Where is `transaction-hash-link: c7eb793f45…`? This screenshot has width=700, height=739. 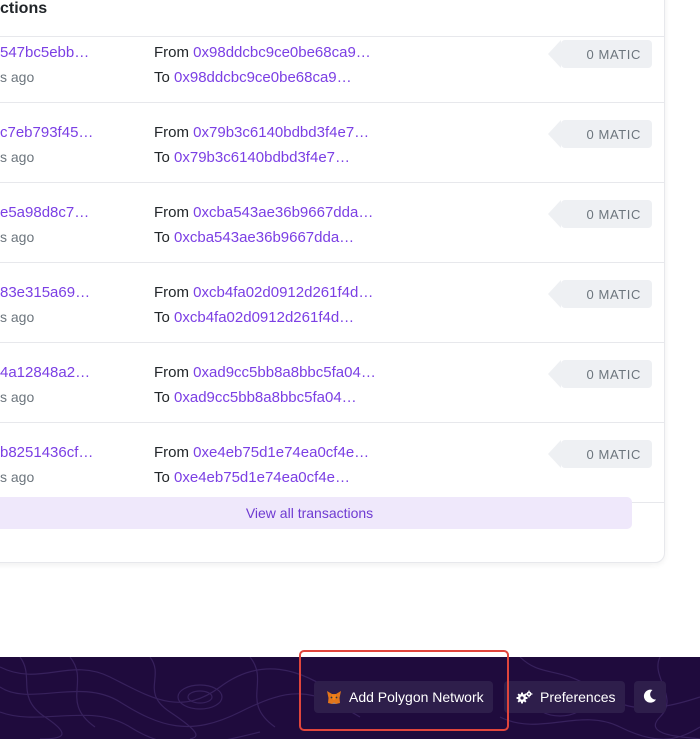
transaction-hash-link: c7eb793f45… is located at coordinates (46, 132).